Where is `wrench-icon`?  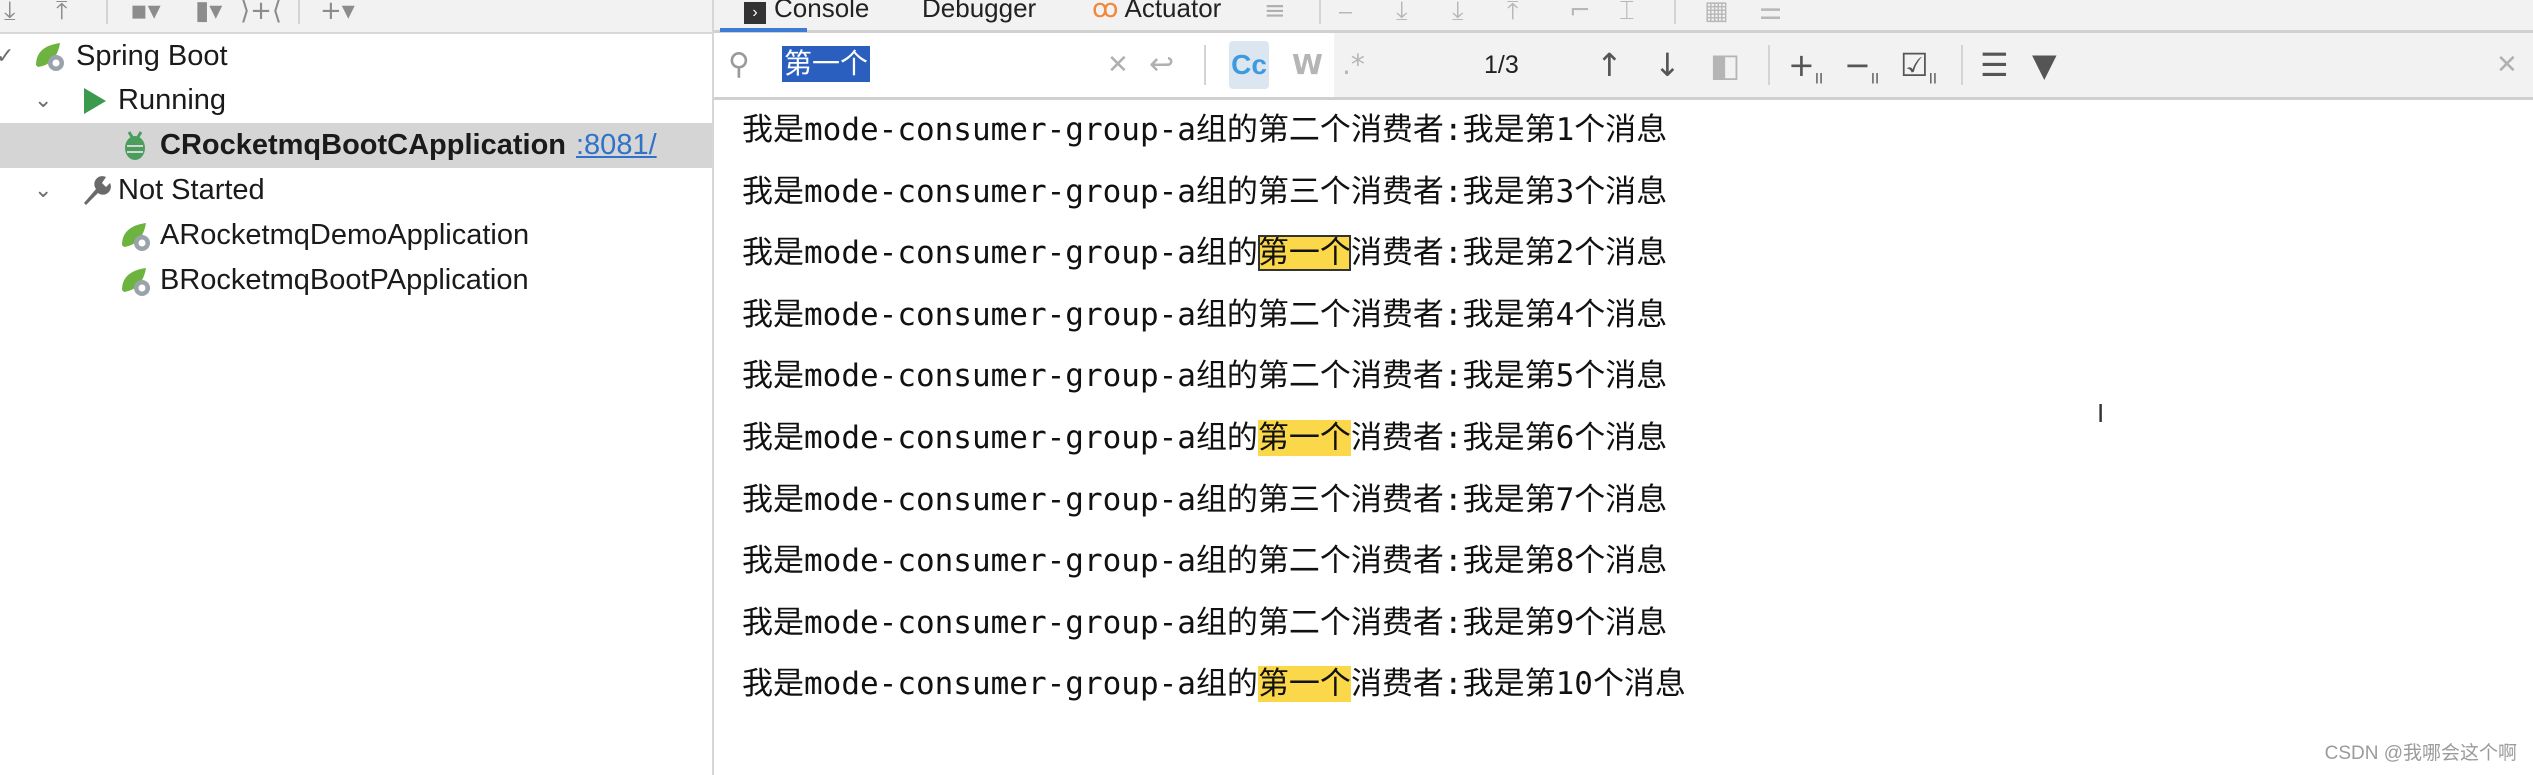
wrench-icon is located at coordinates (95, 190).